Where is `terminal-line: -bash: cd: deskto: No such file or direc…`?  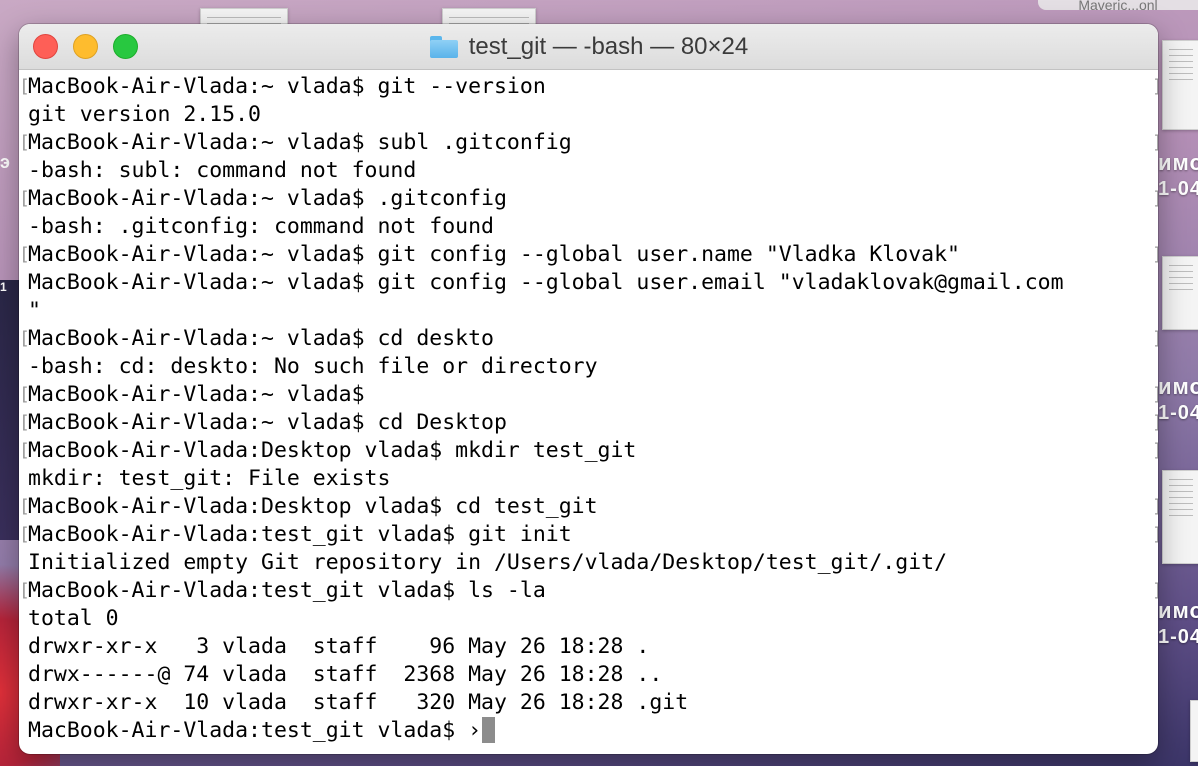
terminal-line: -bash: cd: deskto: No such file or direc… is located at coordinates (313, 366).